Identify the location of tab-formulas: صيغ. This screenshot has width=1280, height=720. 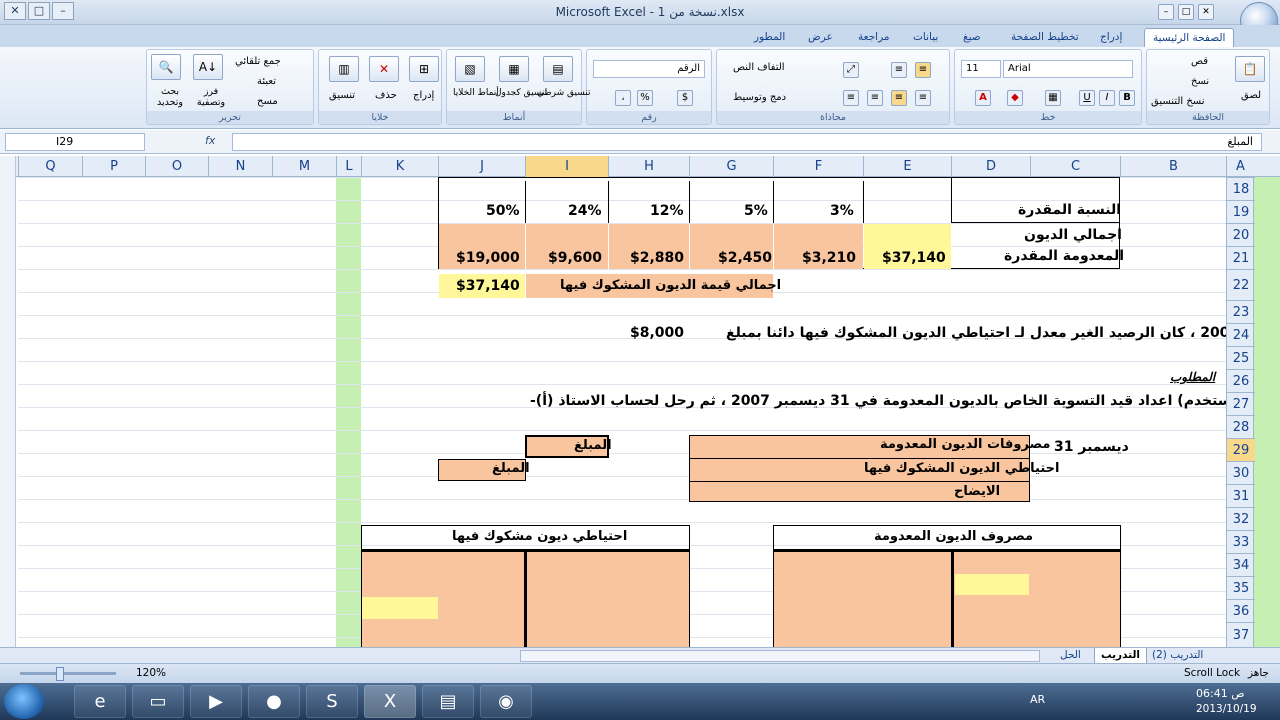
(972, 37).